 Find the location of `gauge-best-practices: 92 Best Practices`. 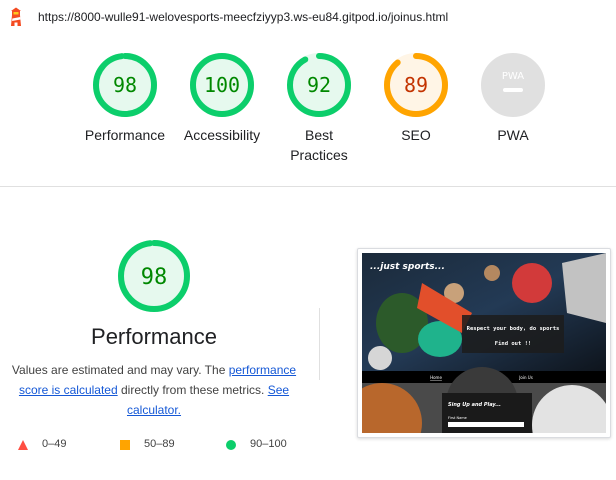

gauge-best-practices: 92 Best Practices is located at coordinates (319, 108).